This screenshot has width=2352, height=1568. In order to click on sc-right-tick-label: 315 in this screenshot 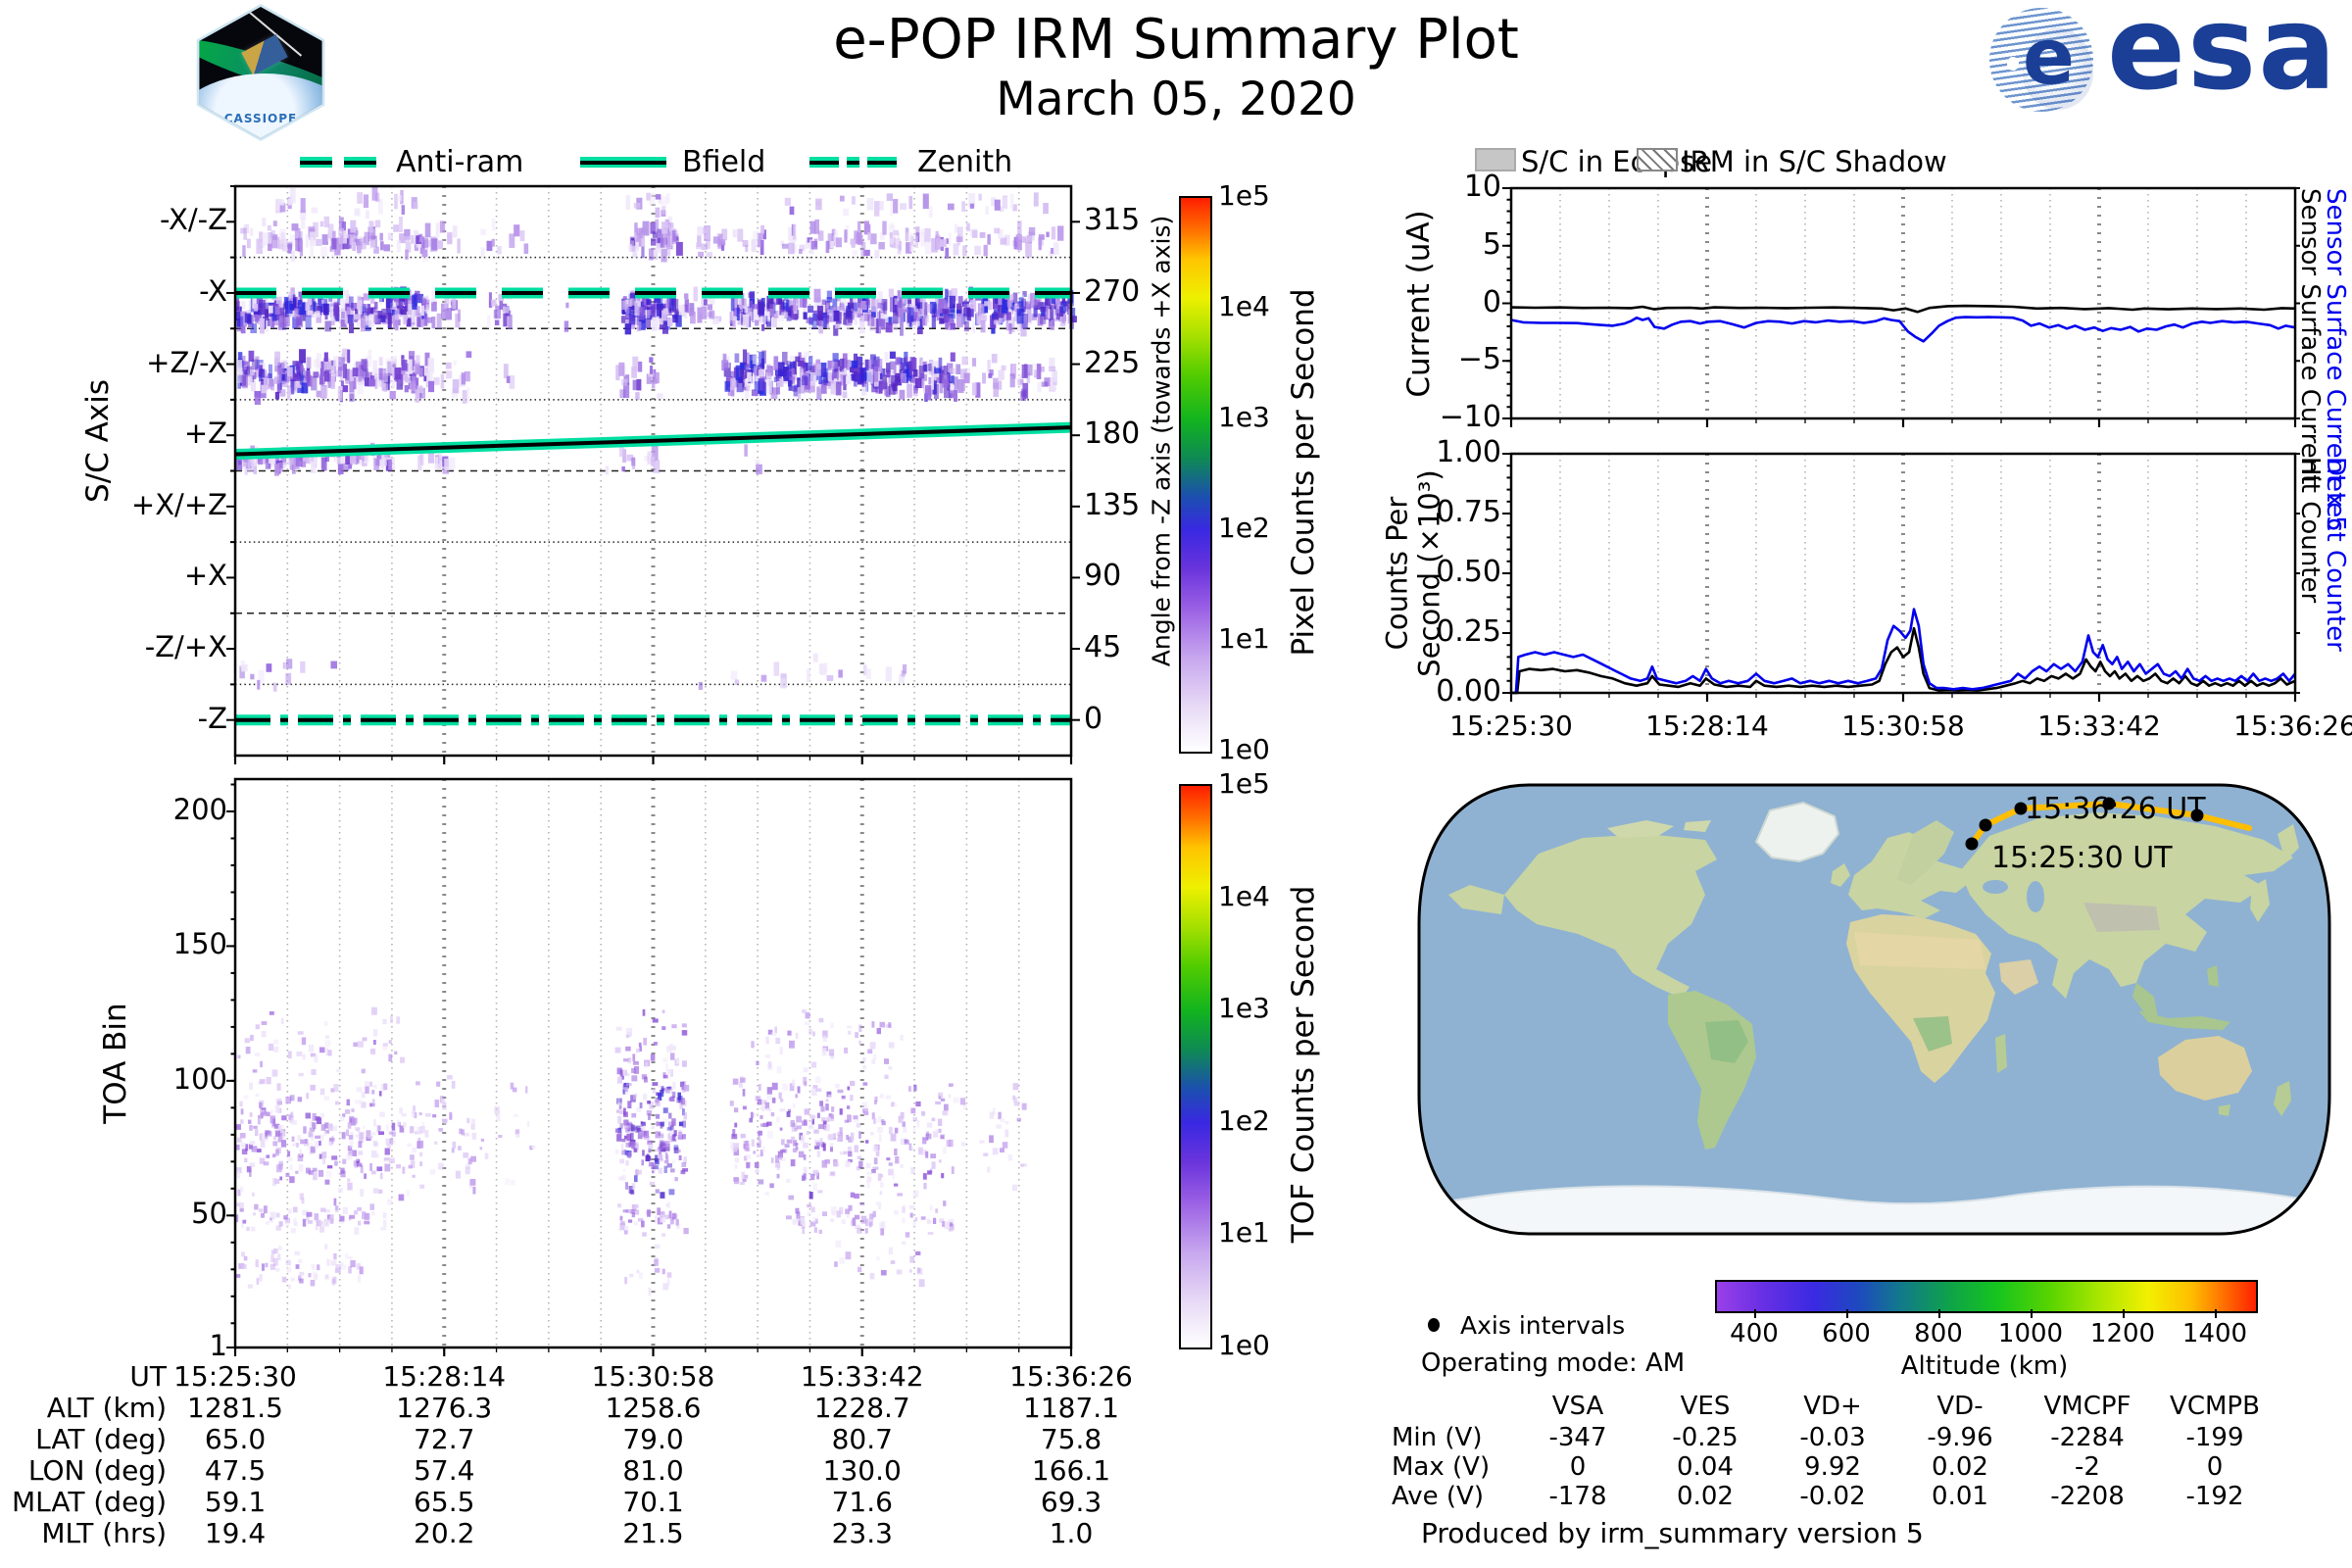, I will do `click(1112, 220)`.